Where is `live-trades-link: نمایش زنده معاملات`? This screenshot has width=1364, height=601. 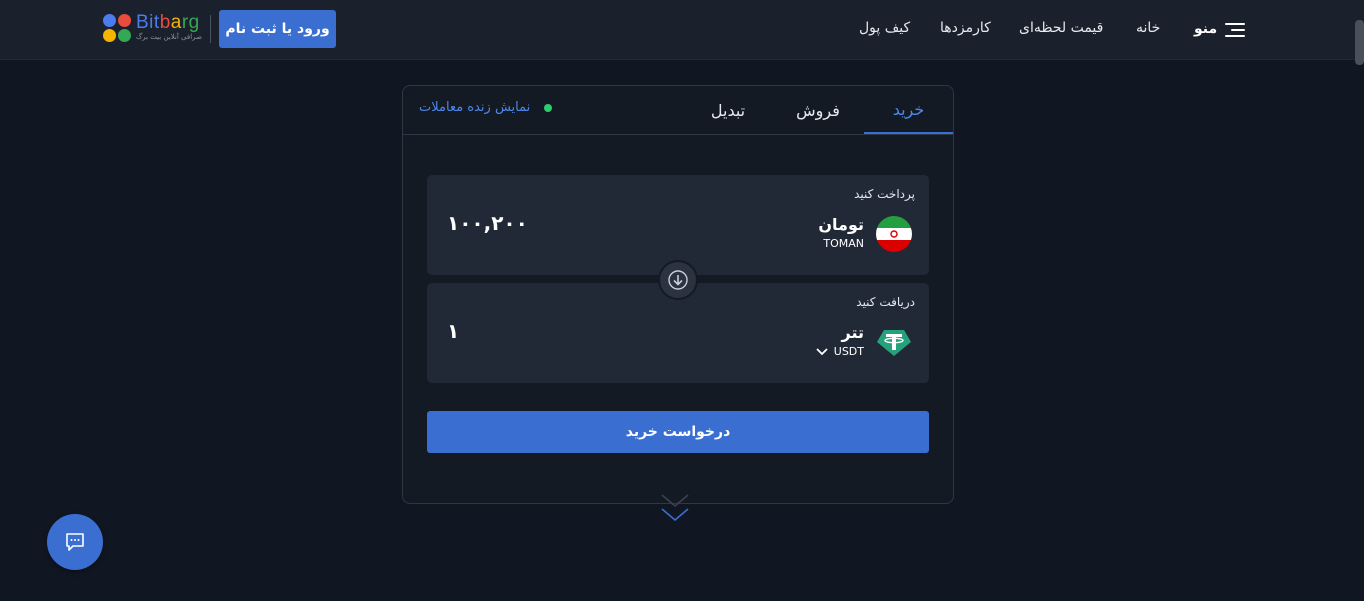
live-trades-link: نمایش زنده معاملات is located at coordinates (486, 107).